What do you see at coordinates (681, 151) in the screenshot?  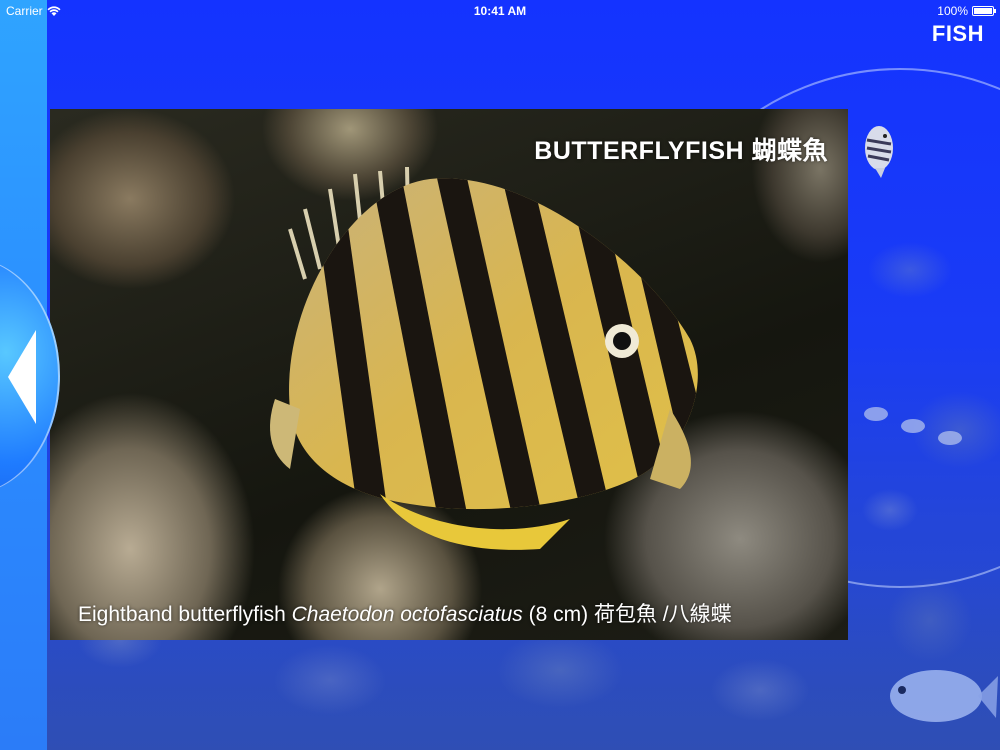 I see `photo-title: BUTTERFLYFISH 蝴蝶魚` at bounding box center [681, 151].